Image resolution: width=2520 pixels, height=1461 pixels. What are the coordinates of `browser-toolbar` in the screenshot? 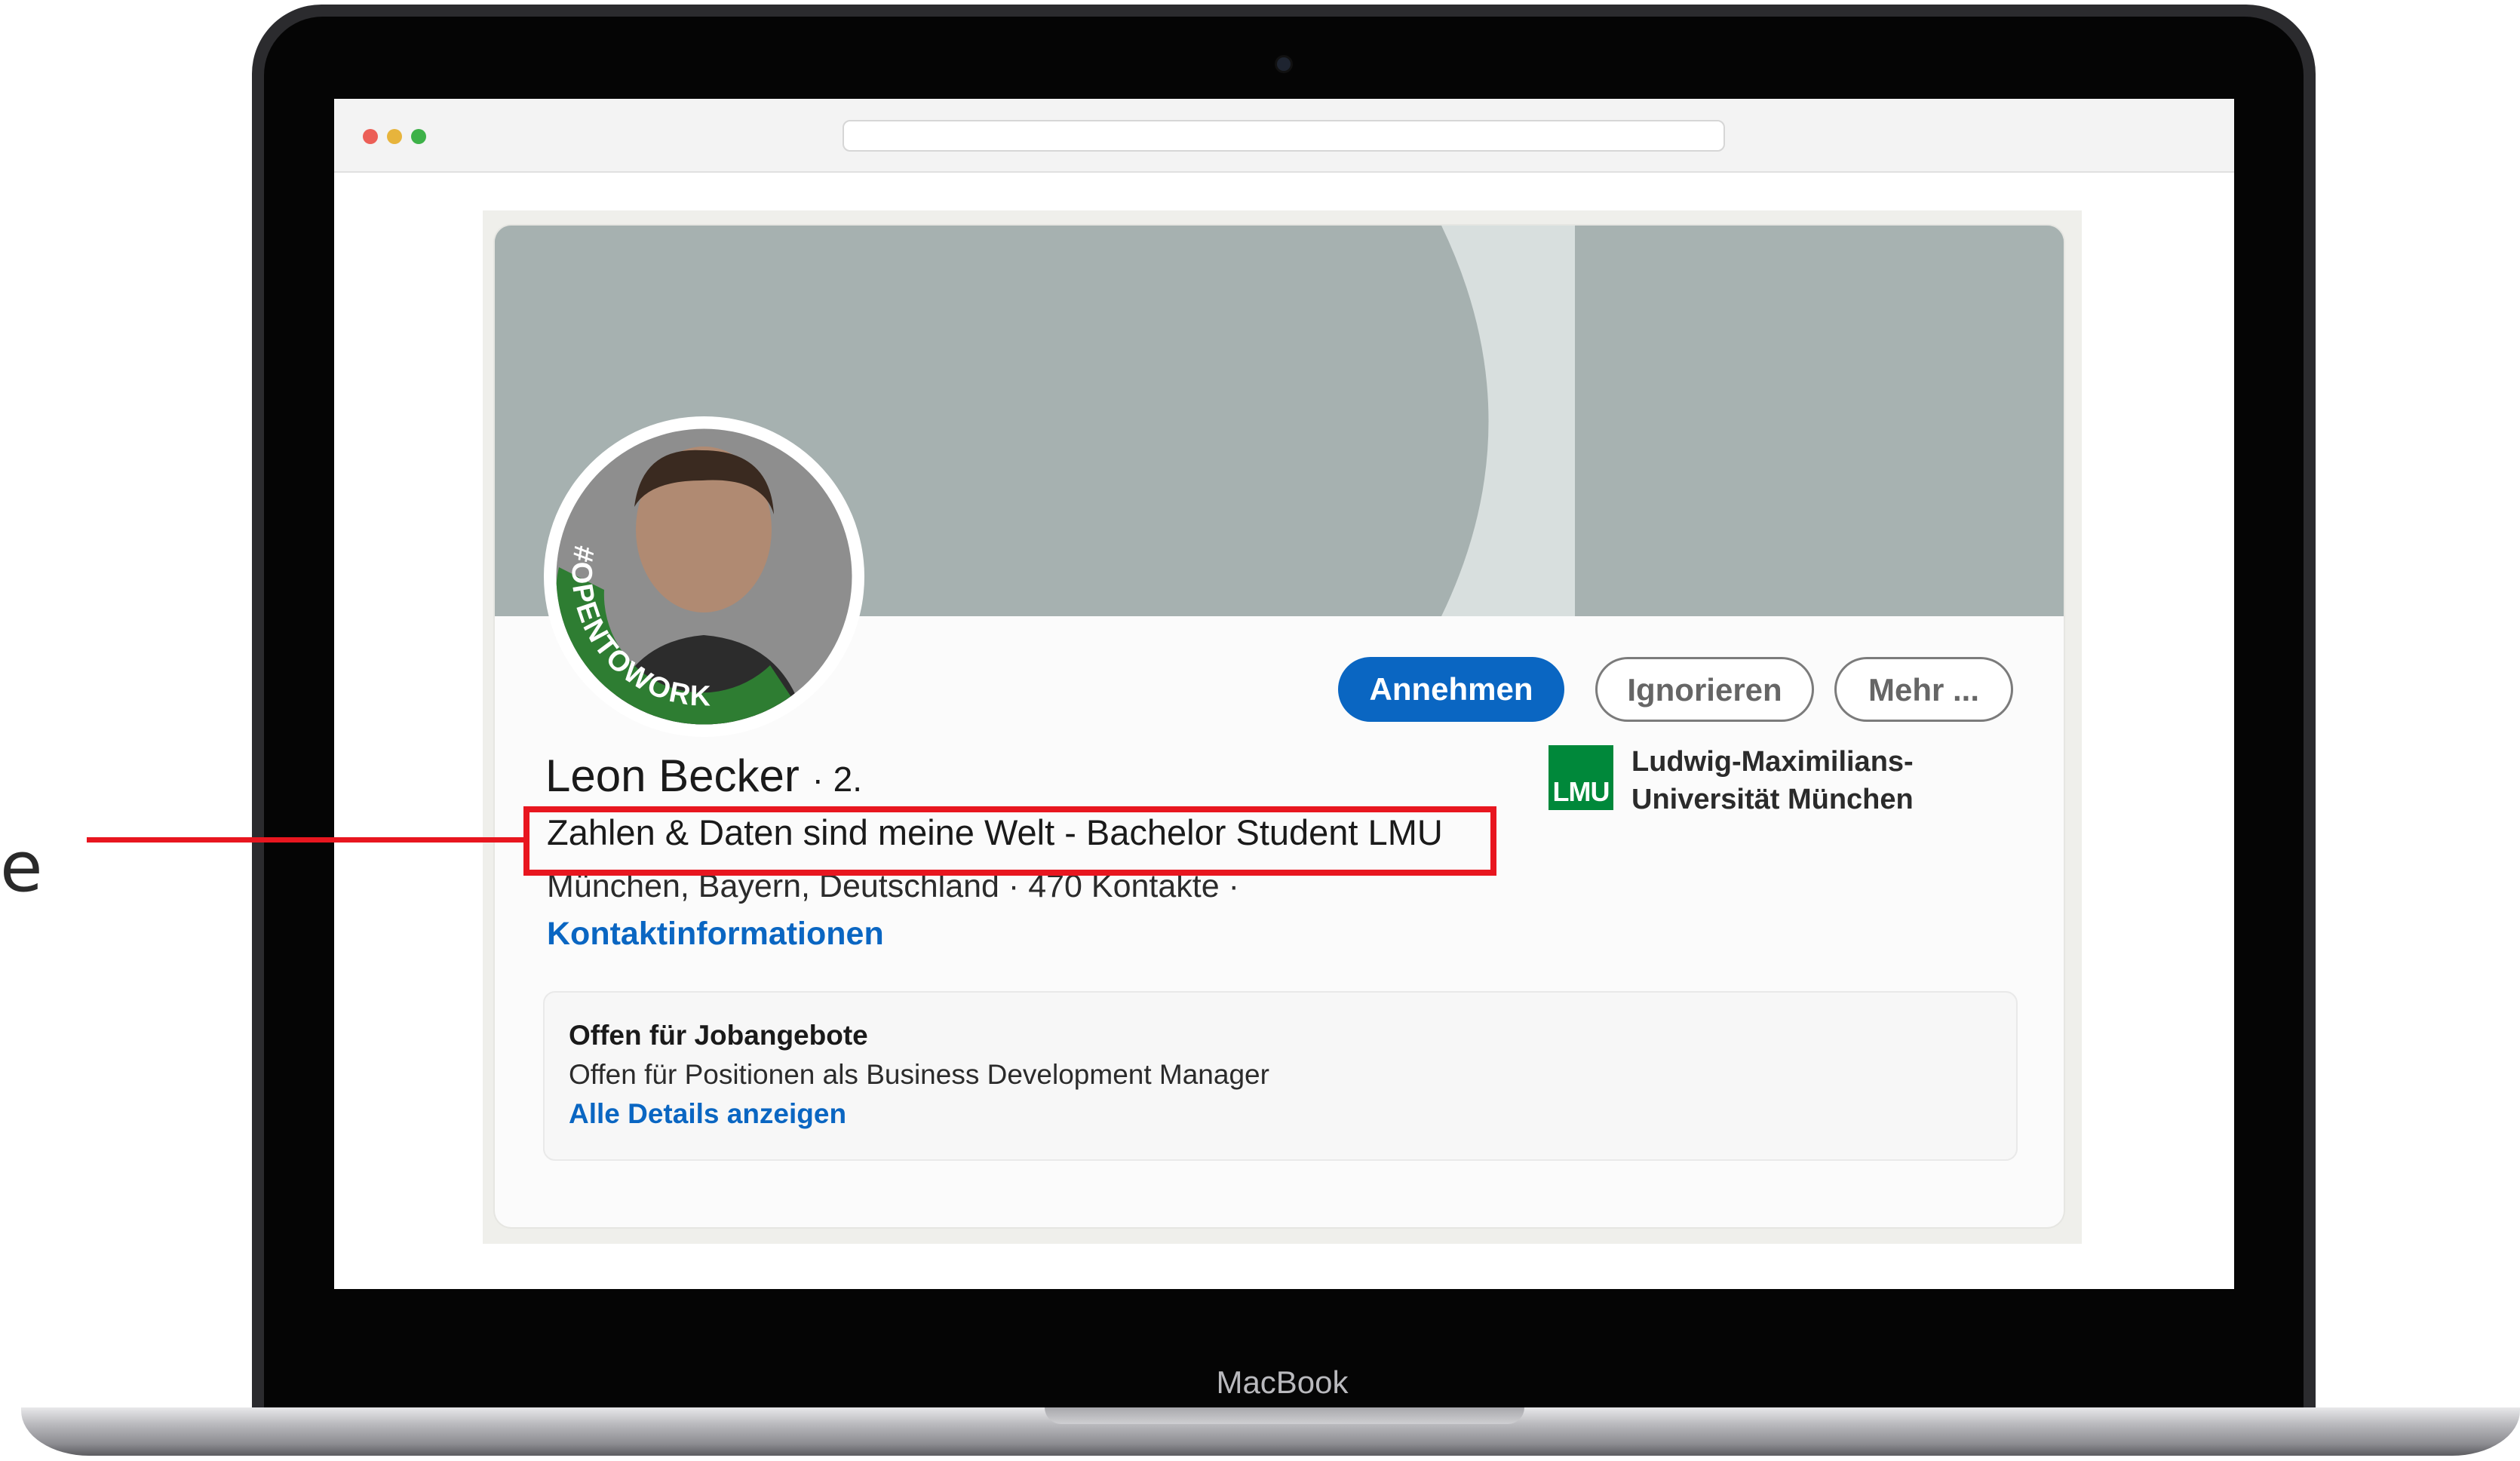 It's located at (1284, 136).